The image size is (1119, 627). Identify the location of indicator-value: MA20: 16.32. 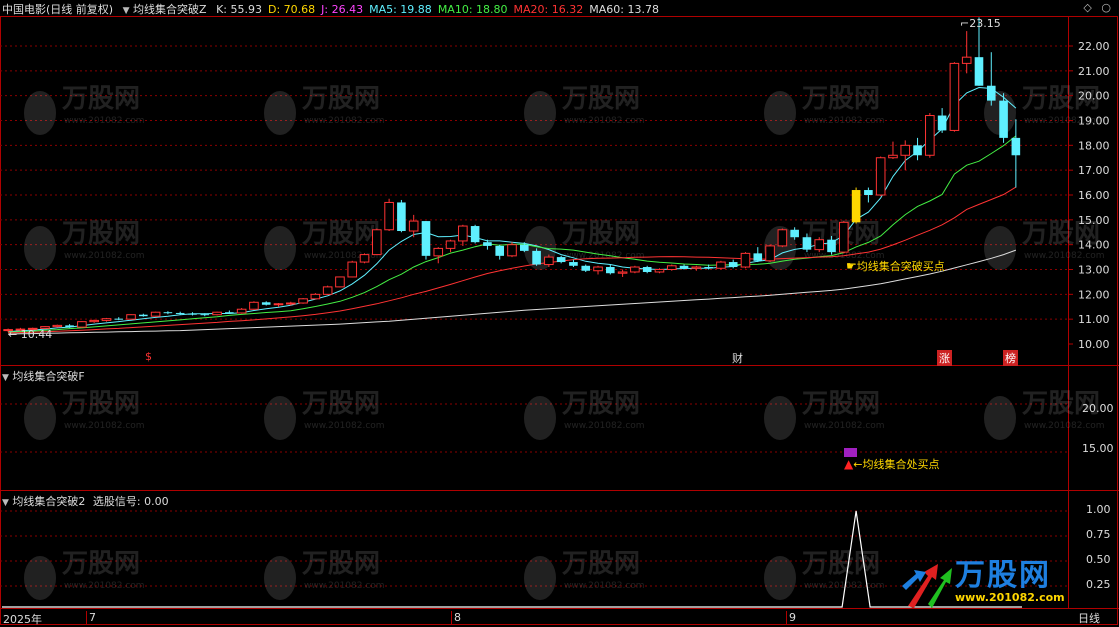
(548, 9).